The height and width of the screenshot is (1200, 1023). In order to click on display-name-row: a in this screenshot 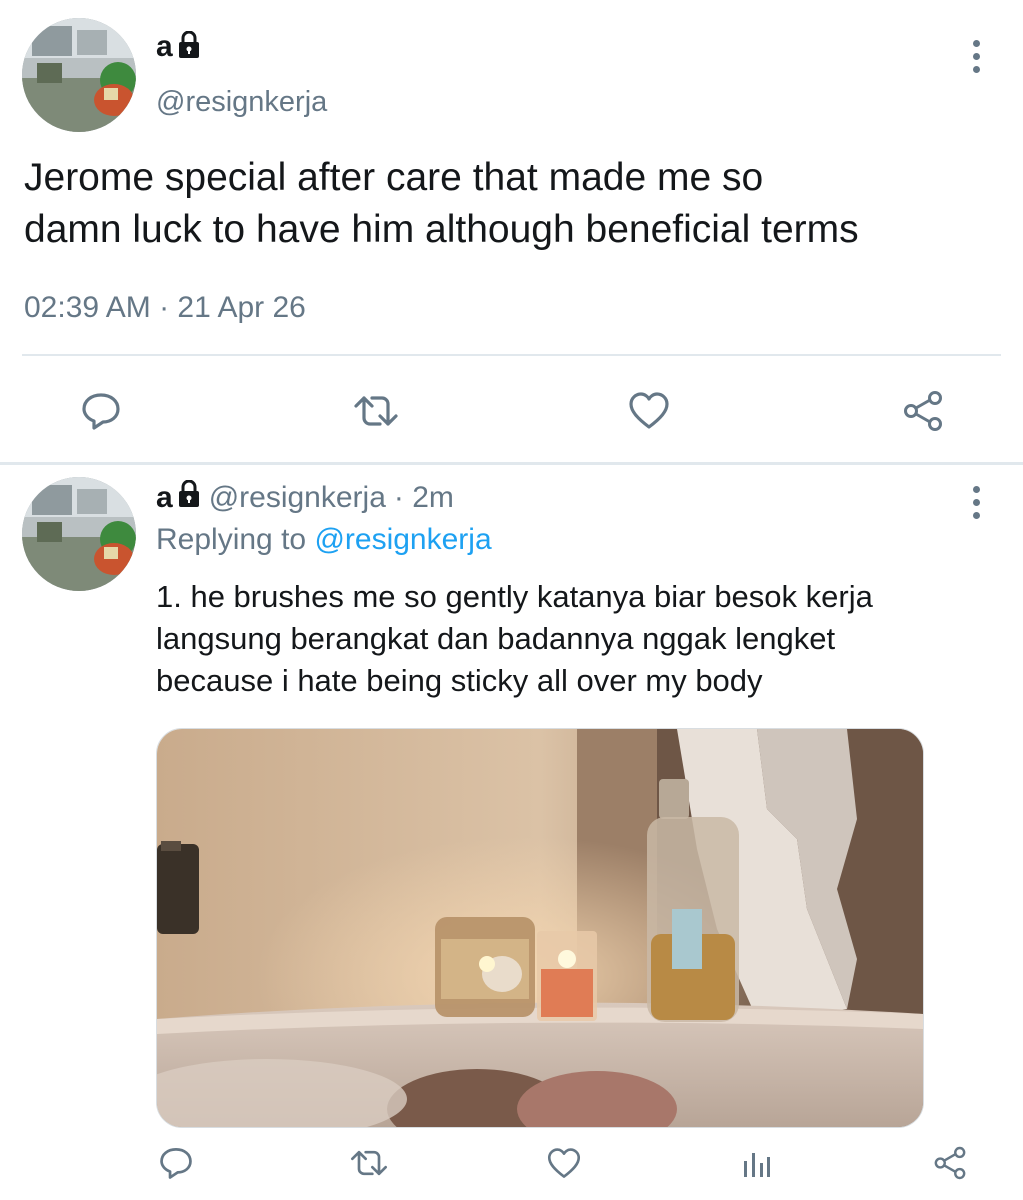, I will do `click(178, 47)`.